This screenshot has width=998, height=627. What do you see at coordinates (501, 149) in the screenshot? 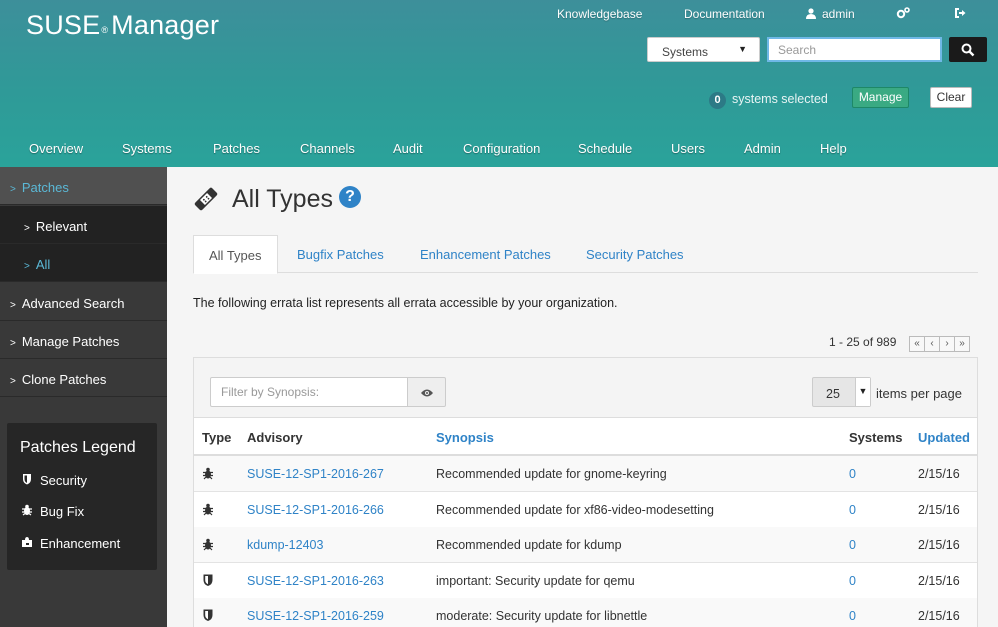
I see `nav-configuration: Configuration` at bounding box center [501, 149].